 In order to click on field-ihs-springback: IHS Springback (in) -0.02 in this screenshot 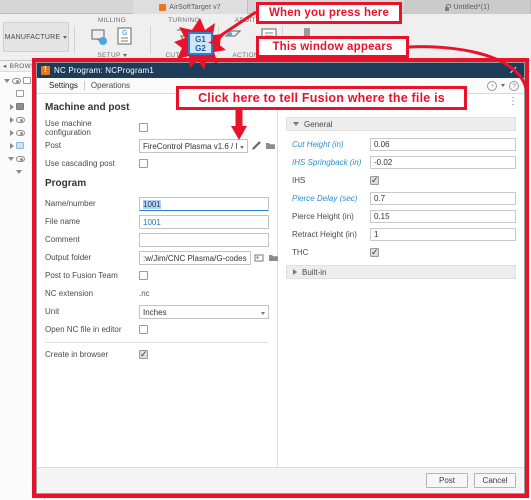, I will do `click(401, 162)`.